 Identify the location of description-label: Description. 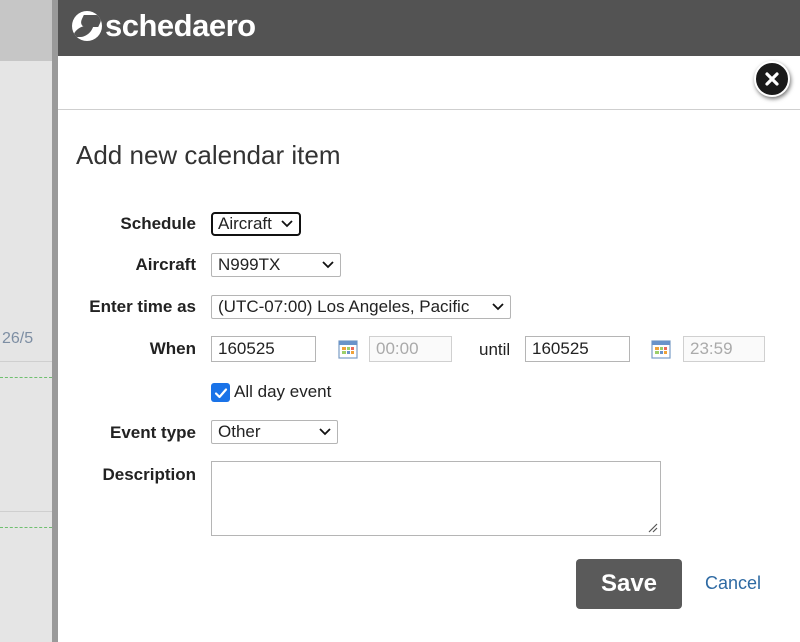
(149, 474).